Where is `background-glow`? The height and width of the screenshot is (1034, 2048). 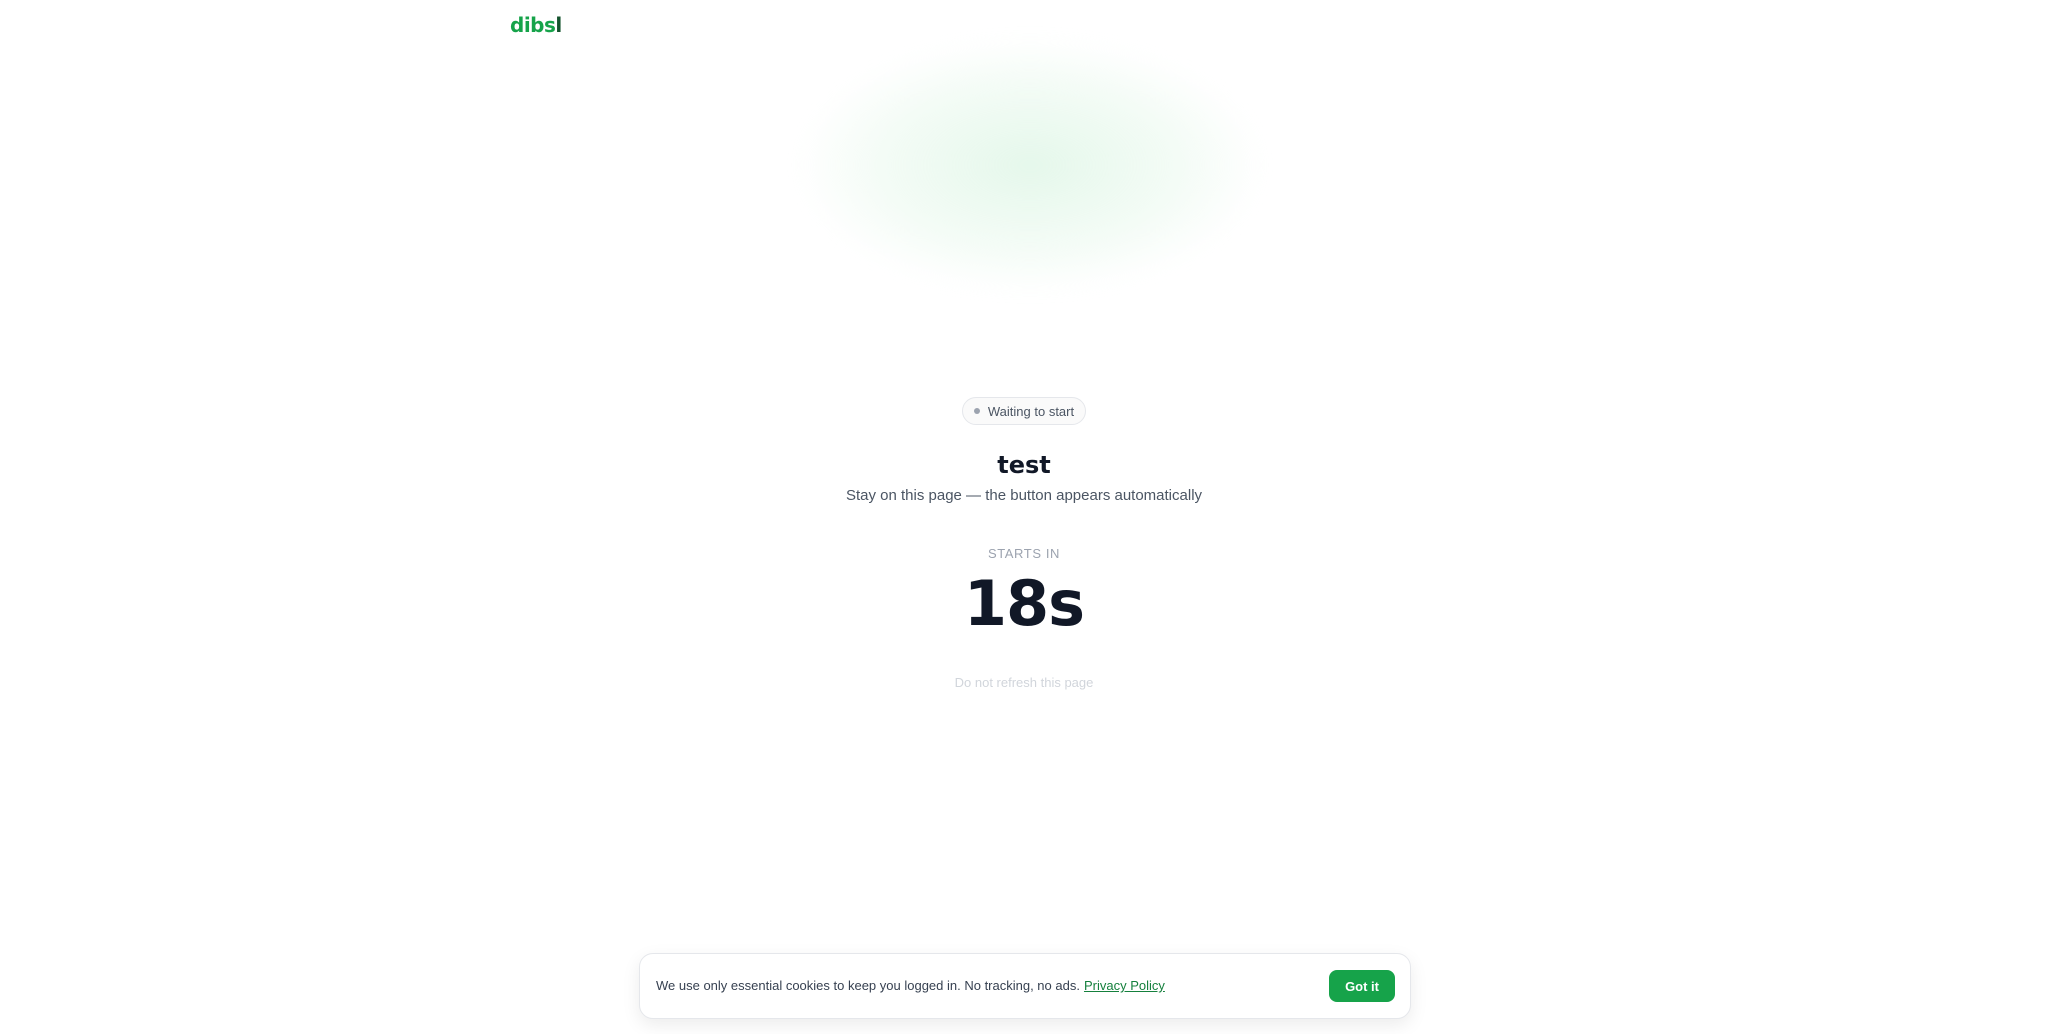 background-glow is located at coordinates (1030, 165).